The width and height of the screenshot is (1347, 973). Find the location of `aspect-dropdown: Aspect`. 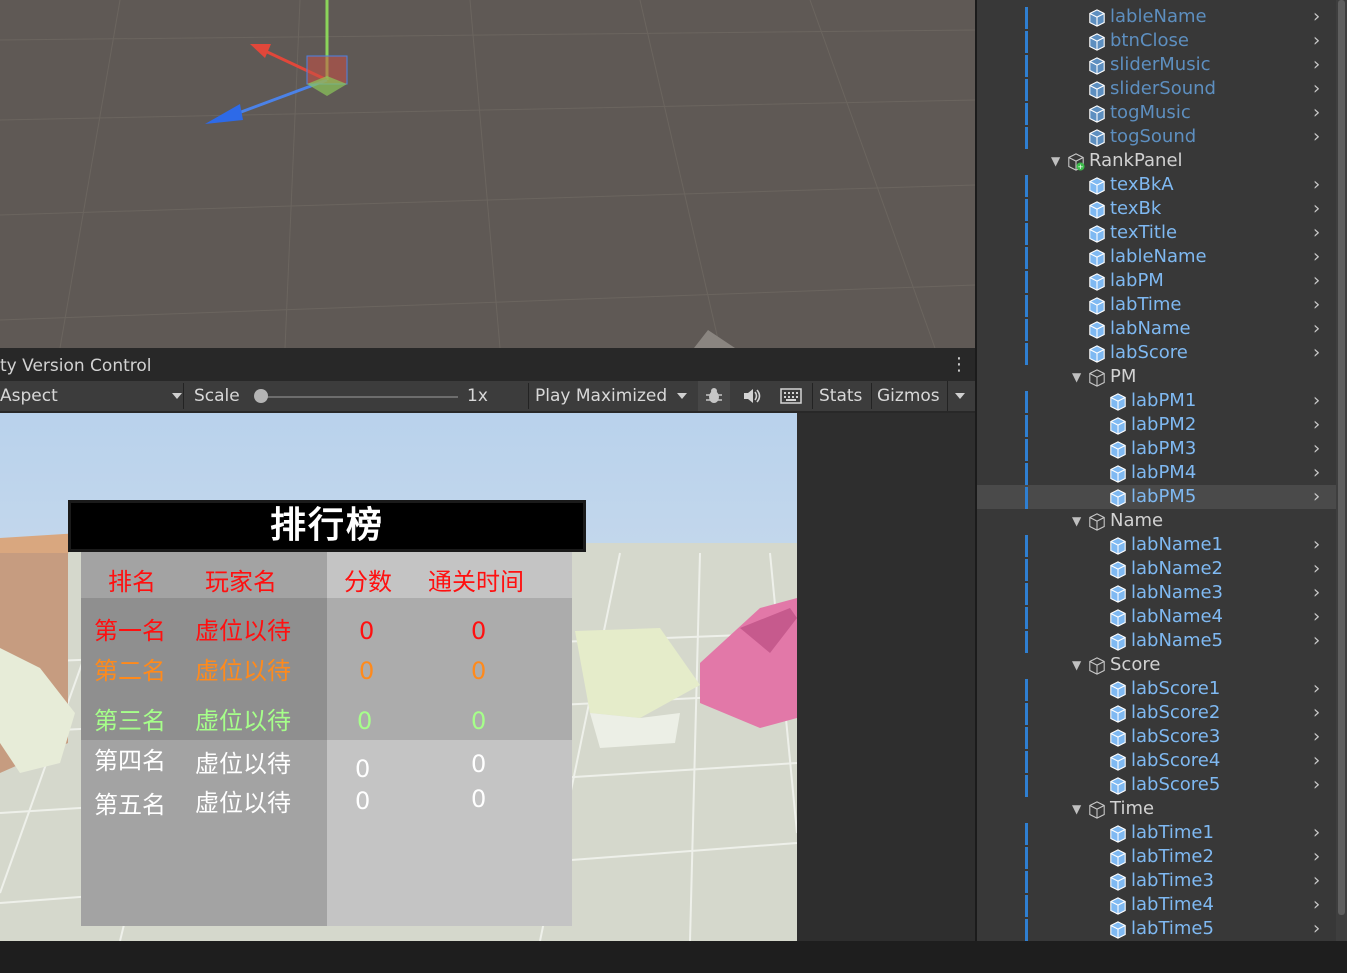

aspect-dropdown: Aspect is located at coordinates (91, 396).